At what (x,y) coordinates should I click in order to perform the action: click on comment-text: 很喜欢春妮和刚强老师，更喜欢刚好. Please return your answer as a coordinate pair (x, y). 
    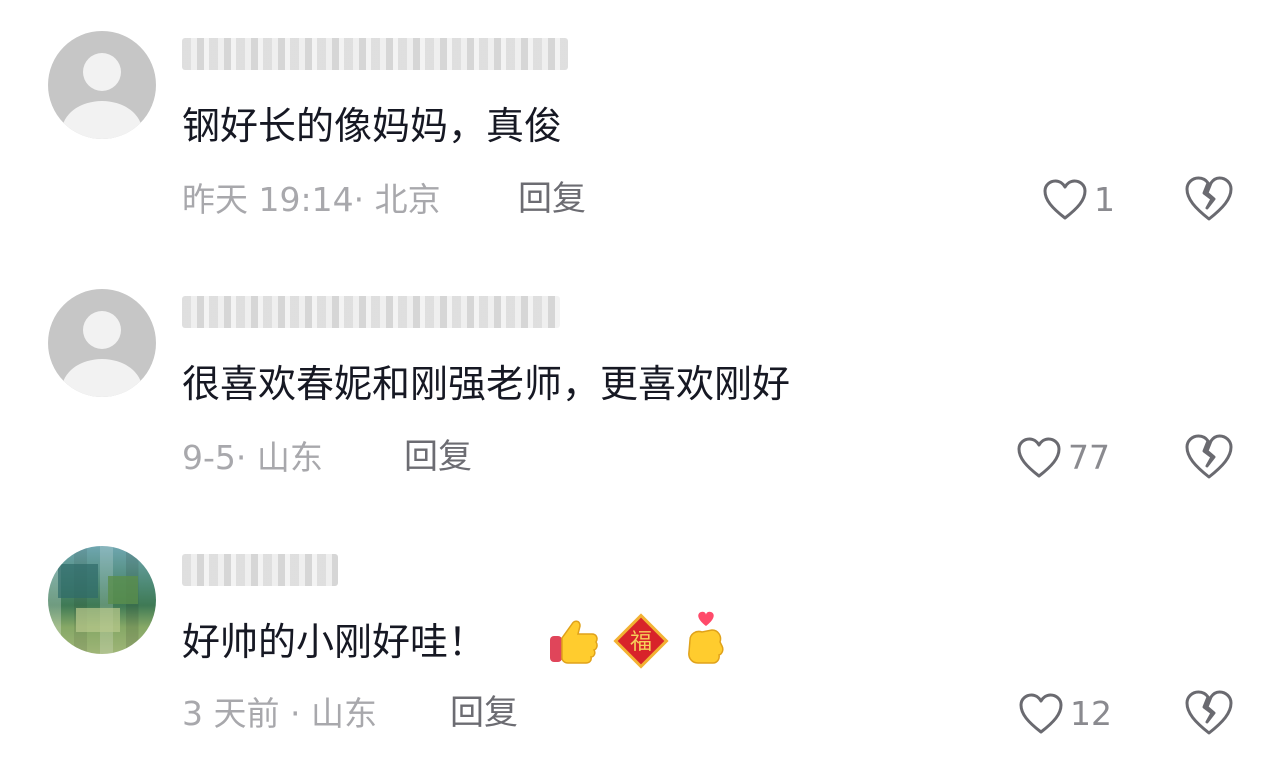
    Looking at the image, I should click on (486, 384).